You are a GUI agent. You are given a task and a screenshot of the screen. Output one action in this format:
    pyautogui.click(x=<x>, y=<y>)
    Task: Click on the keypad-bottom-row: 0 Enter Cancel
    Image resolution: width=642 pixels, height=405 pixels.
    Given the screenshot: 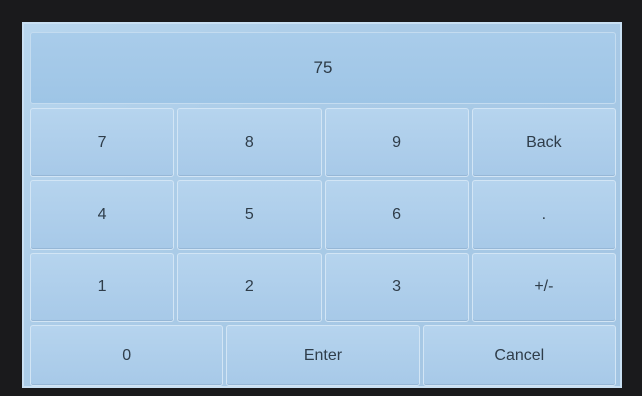 What is the action you would take?
    pyautogui.click(x=323, y=355)
    